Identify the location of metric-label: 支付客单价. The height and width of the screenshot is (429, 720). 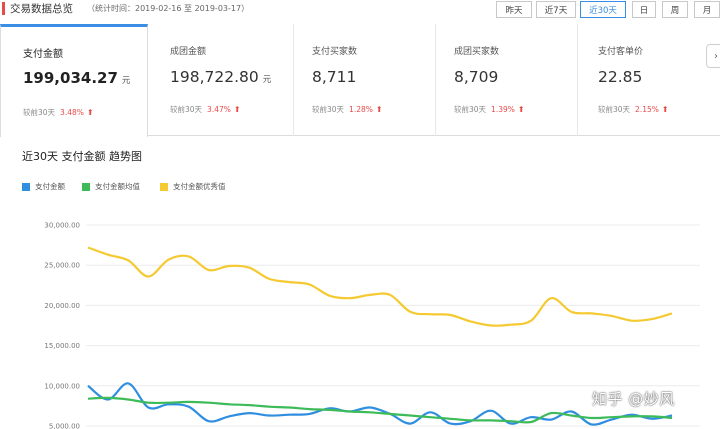
(621, 52).